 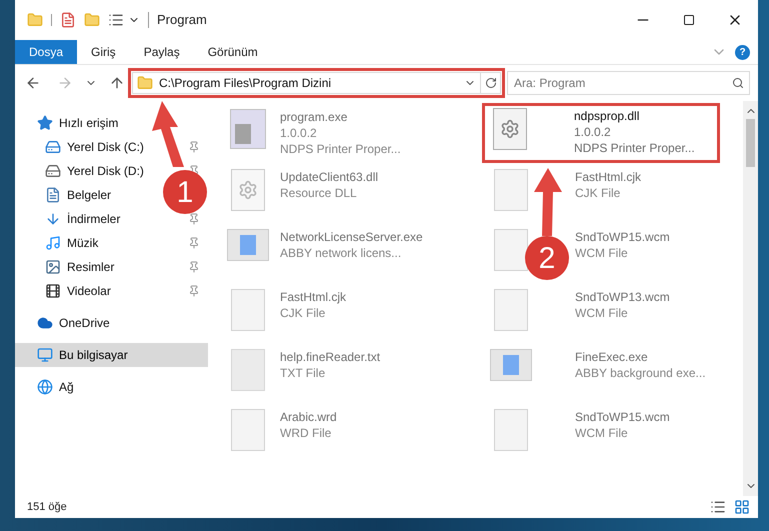 What do you see at coordinates (303, 373) in the screenshot?
I see `file-detail: TXT File` at bounding box center [303, 373].